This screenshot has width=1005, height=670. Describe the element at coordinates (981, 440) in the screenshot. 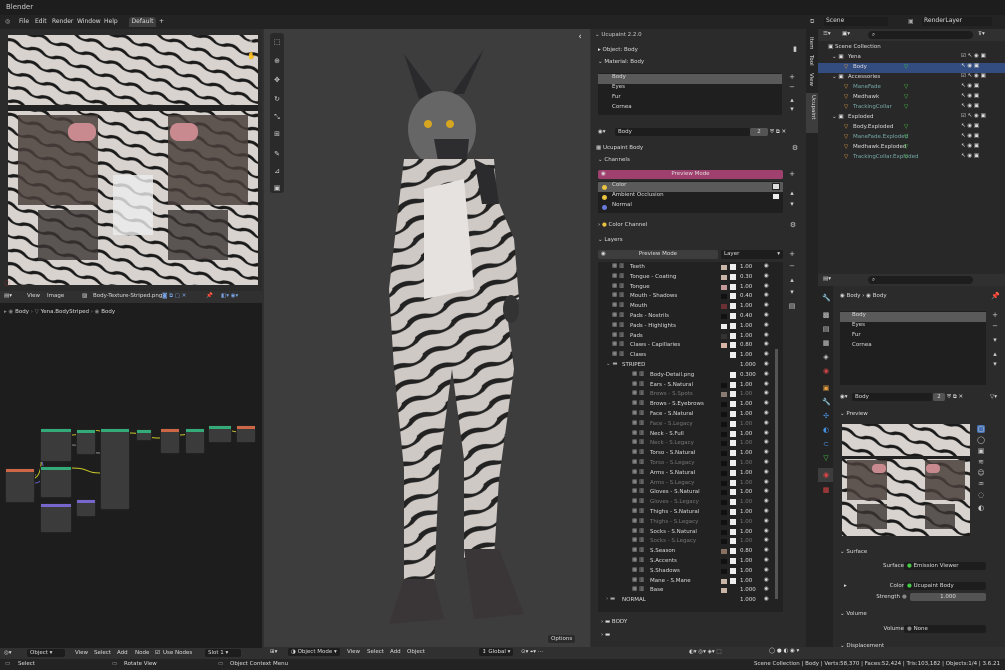

I see `preview-sphere-icon: ◯` at that location.